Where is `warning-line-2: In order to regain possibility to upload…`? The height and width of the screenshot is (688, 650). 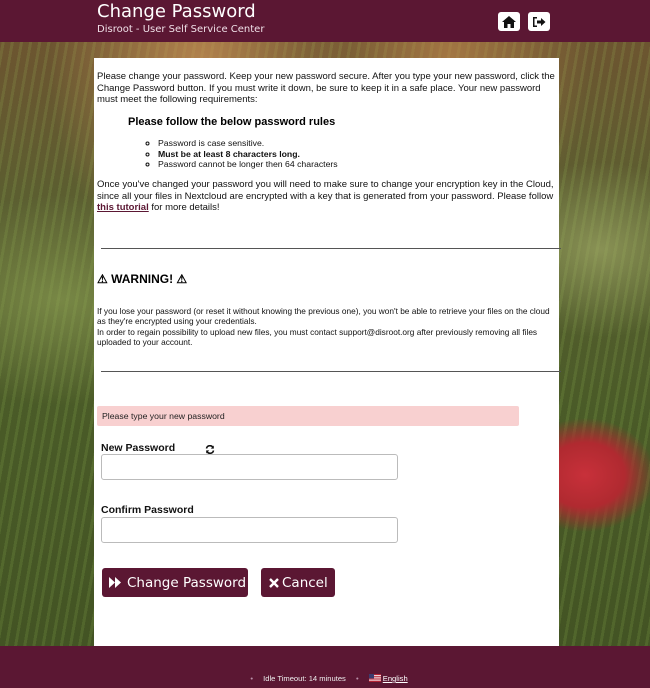
warning-line-2: In order to regain possibility to upload… is located at coordinates (317, 336).